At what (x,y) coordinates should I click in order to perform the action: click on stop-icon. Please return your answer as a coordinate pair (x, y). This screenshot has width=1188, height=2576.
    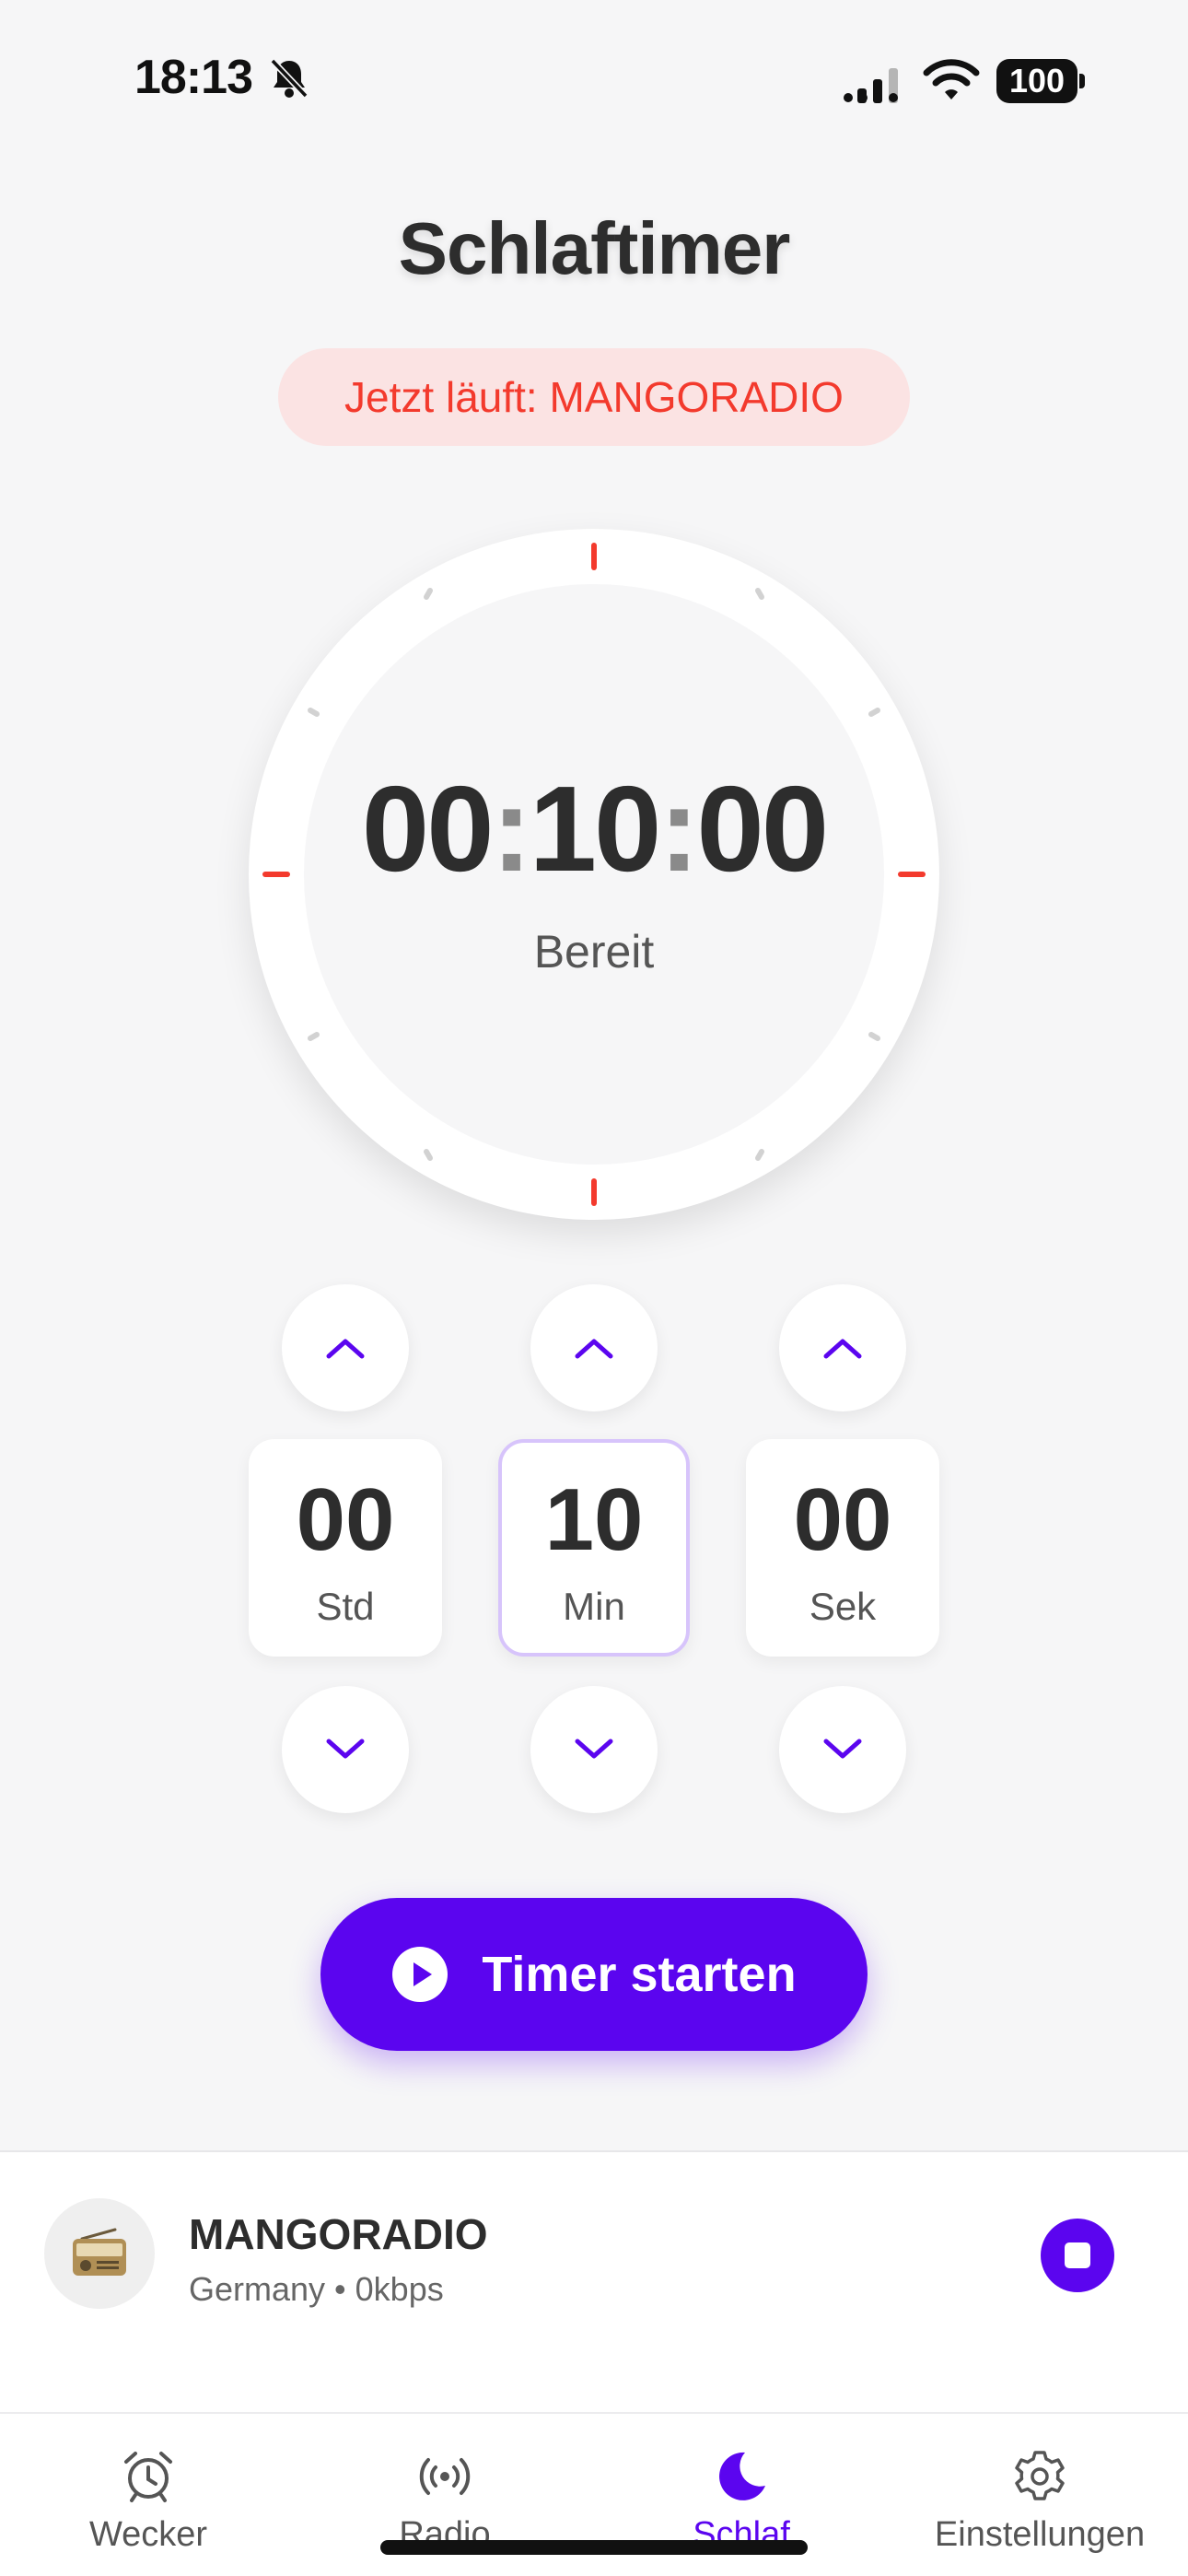
    Looking at the image, I should click on (1077, 2255).